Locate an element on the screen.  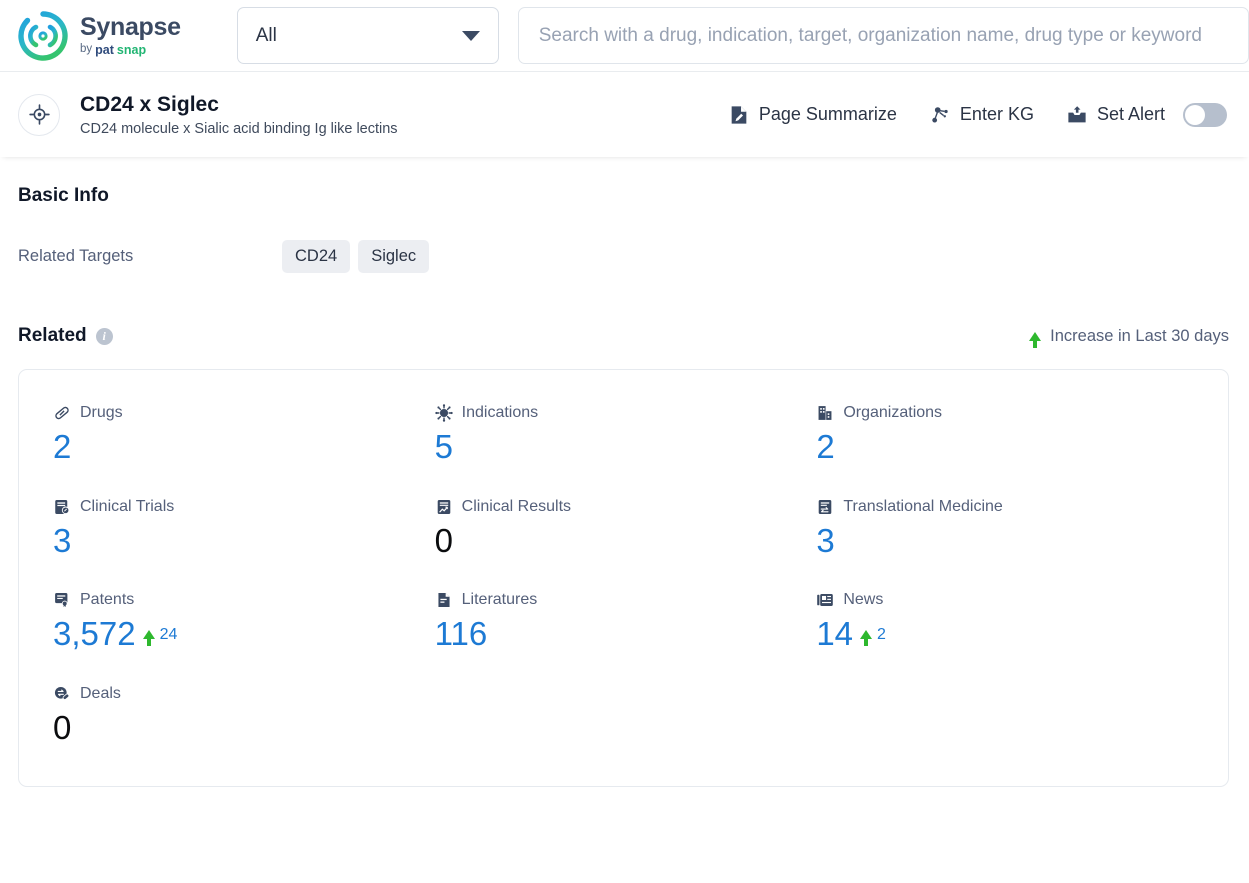
news-icon is located at coordinates (825, 600).